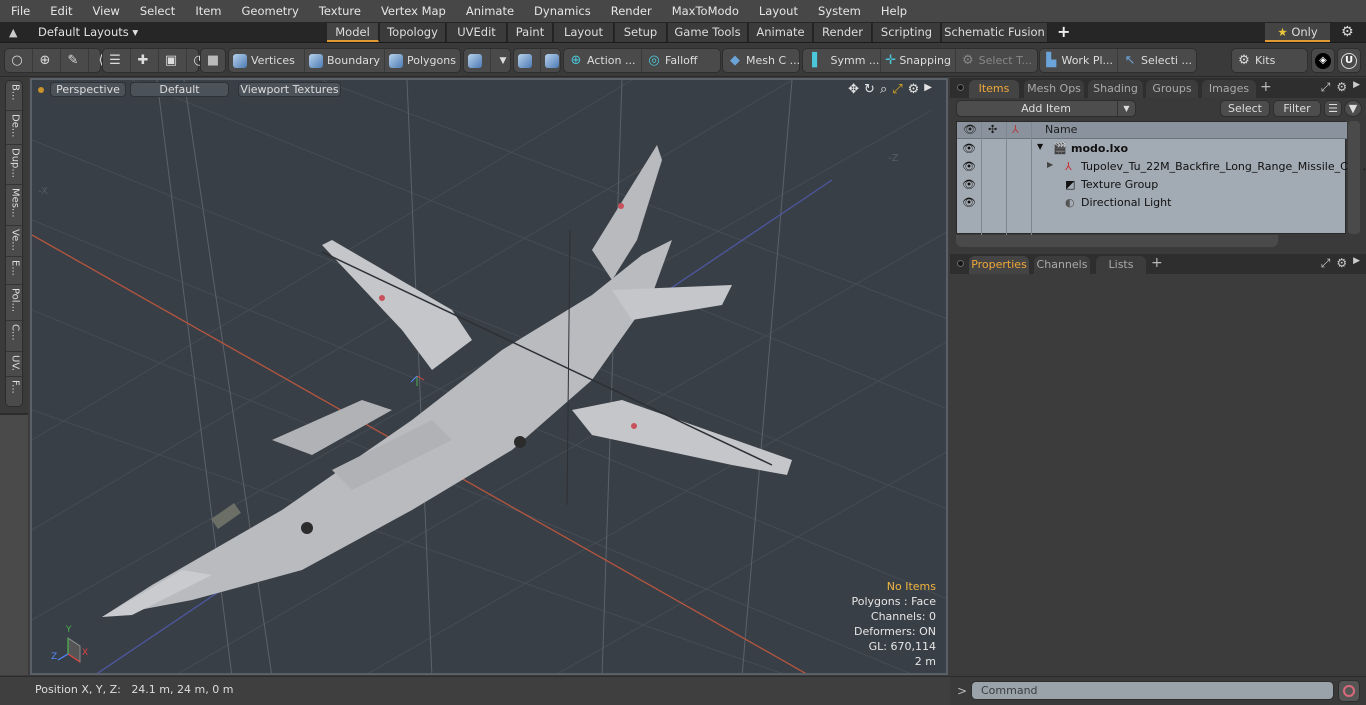  Describe the element at coordinates (1046, 108) in the screenshot. I see `add-item-button: Add Item ▼` at that location.